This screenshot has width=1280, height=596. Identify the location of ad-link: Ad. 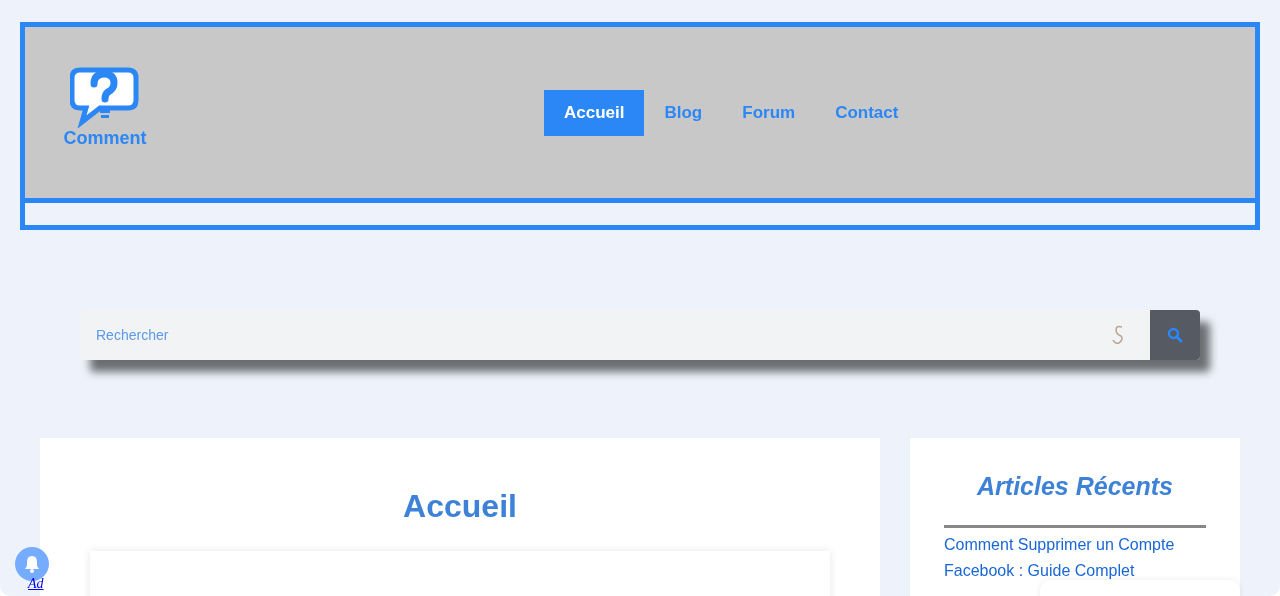
(36, 584).